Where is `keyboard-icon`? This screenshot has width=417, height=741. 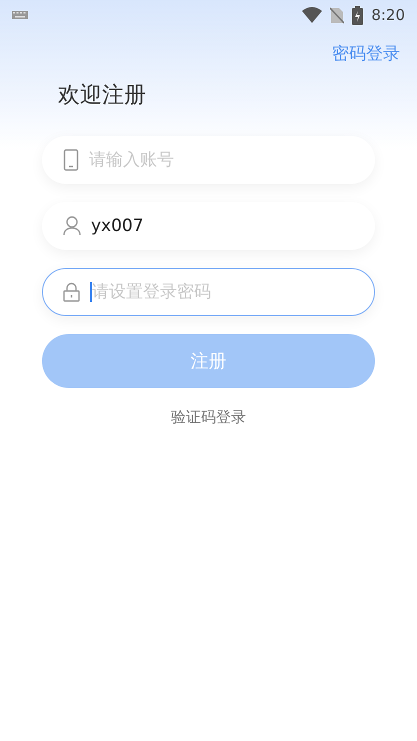 keyboard-icon is located at coordinates (20, 15).